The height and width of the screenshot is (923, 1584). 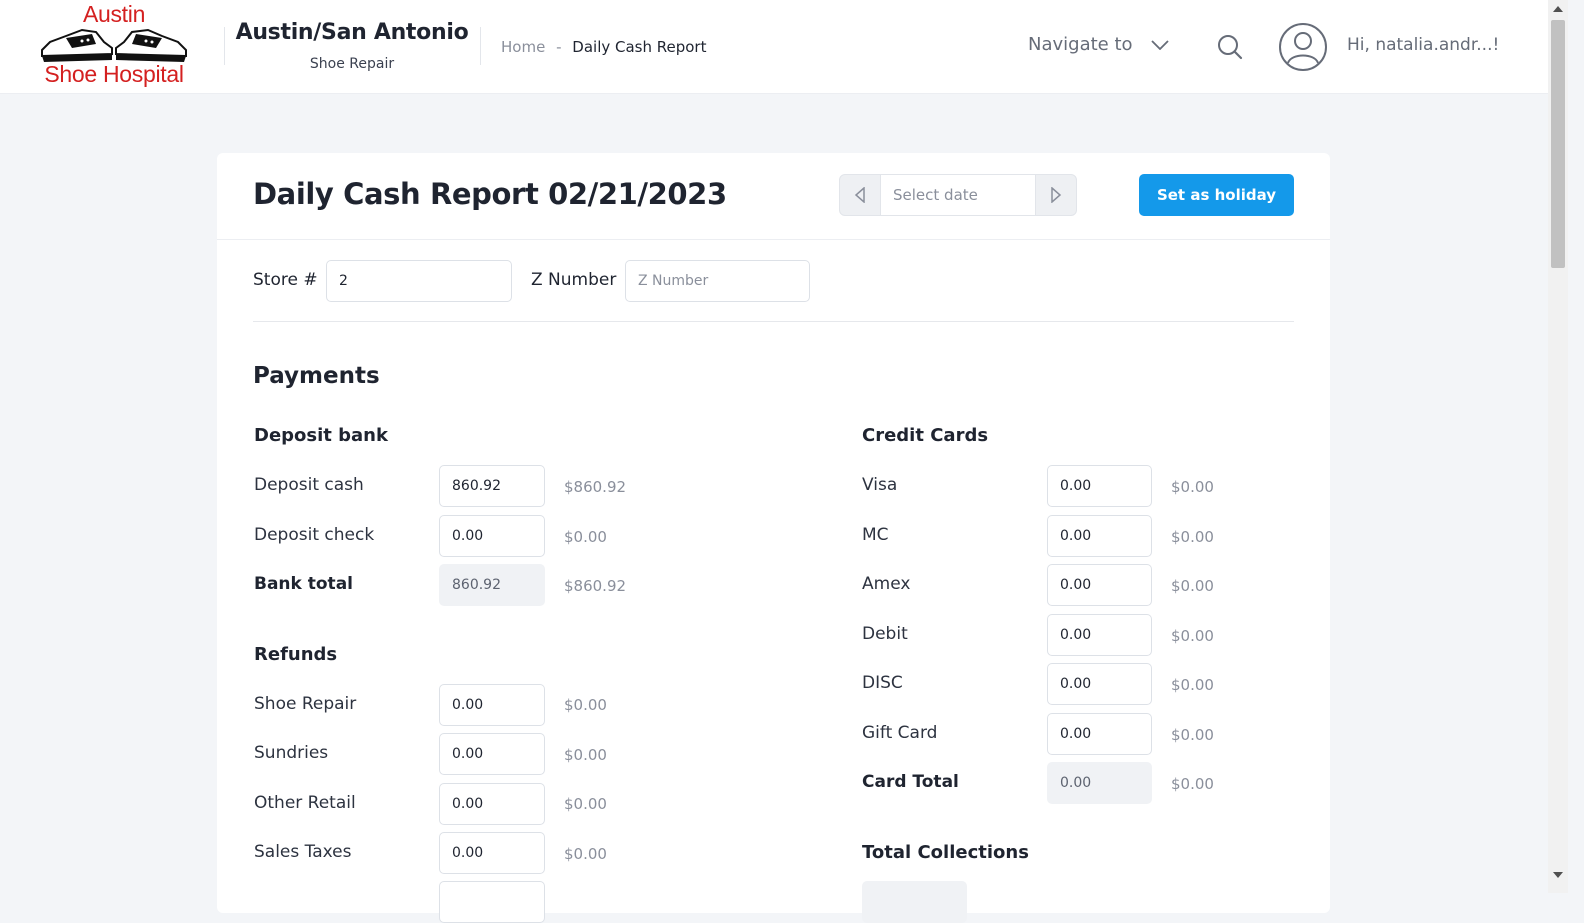 I want to click on card-debit-amount: $0.00, so click(x=1192, y=636).